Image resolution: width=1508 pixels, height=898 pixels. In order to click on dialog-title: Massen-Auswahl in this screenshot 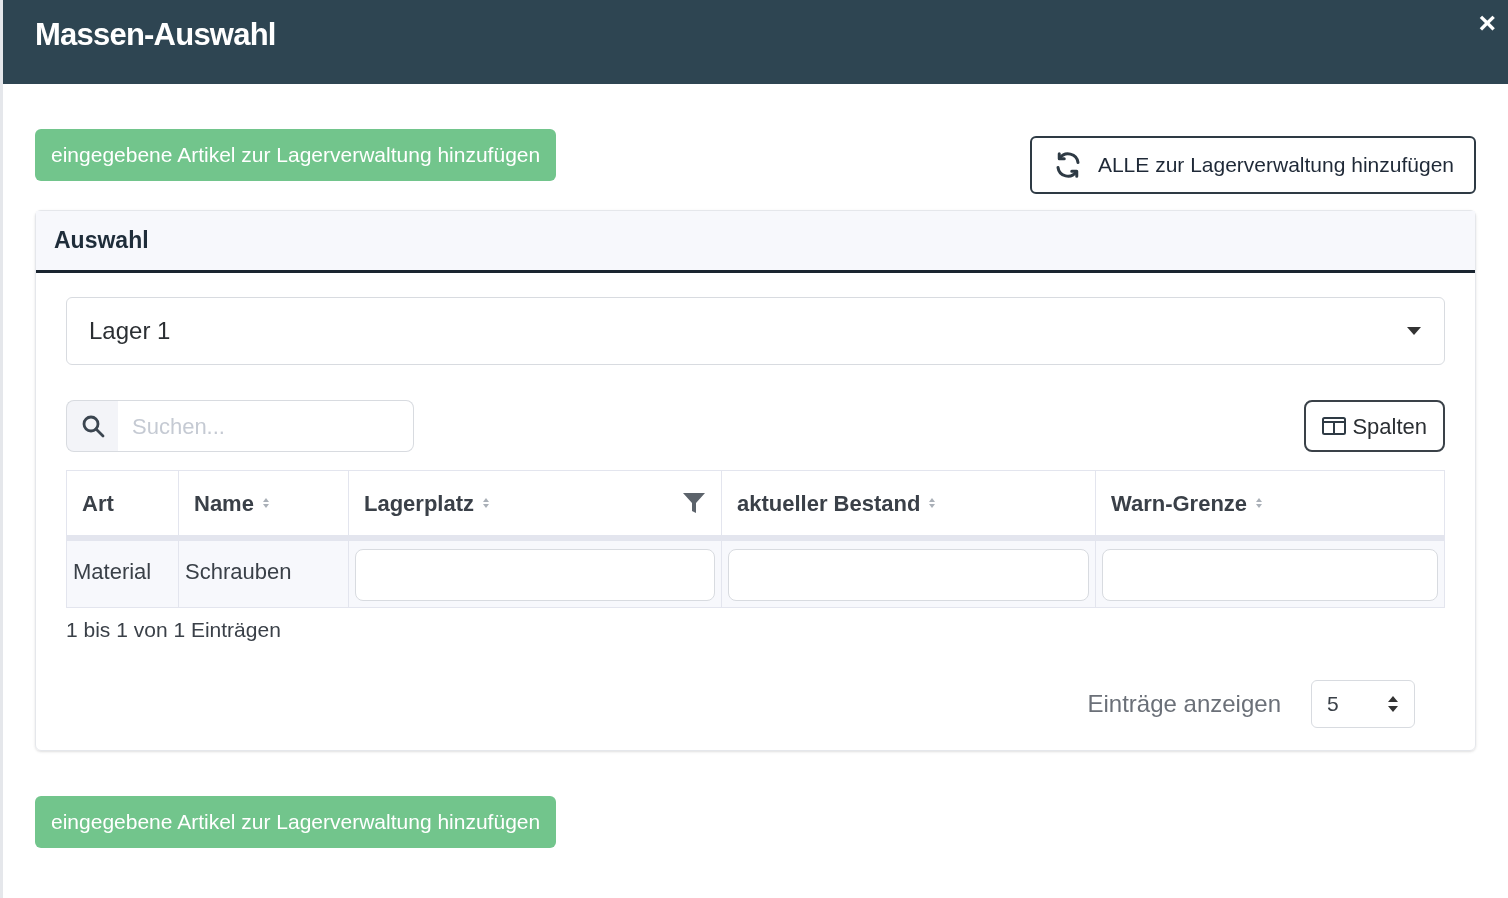, I will do `click(155, 35)`.